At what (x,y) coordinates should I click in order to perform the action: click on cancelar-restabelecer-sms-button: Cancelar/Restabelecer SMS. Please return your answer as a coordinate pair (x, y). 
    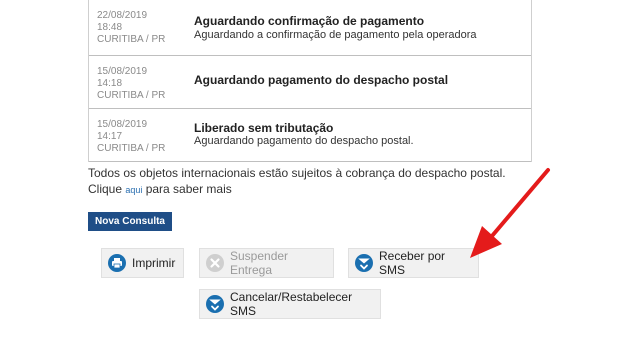
    Looking at the image, I should click on (290, 304).